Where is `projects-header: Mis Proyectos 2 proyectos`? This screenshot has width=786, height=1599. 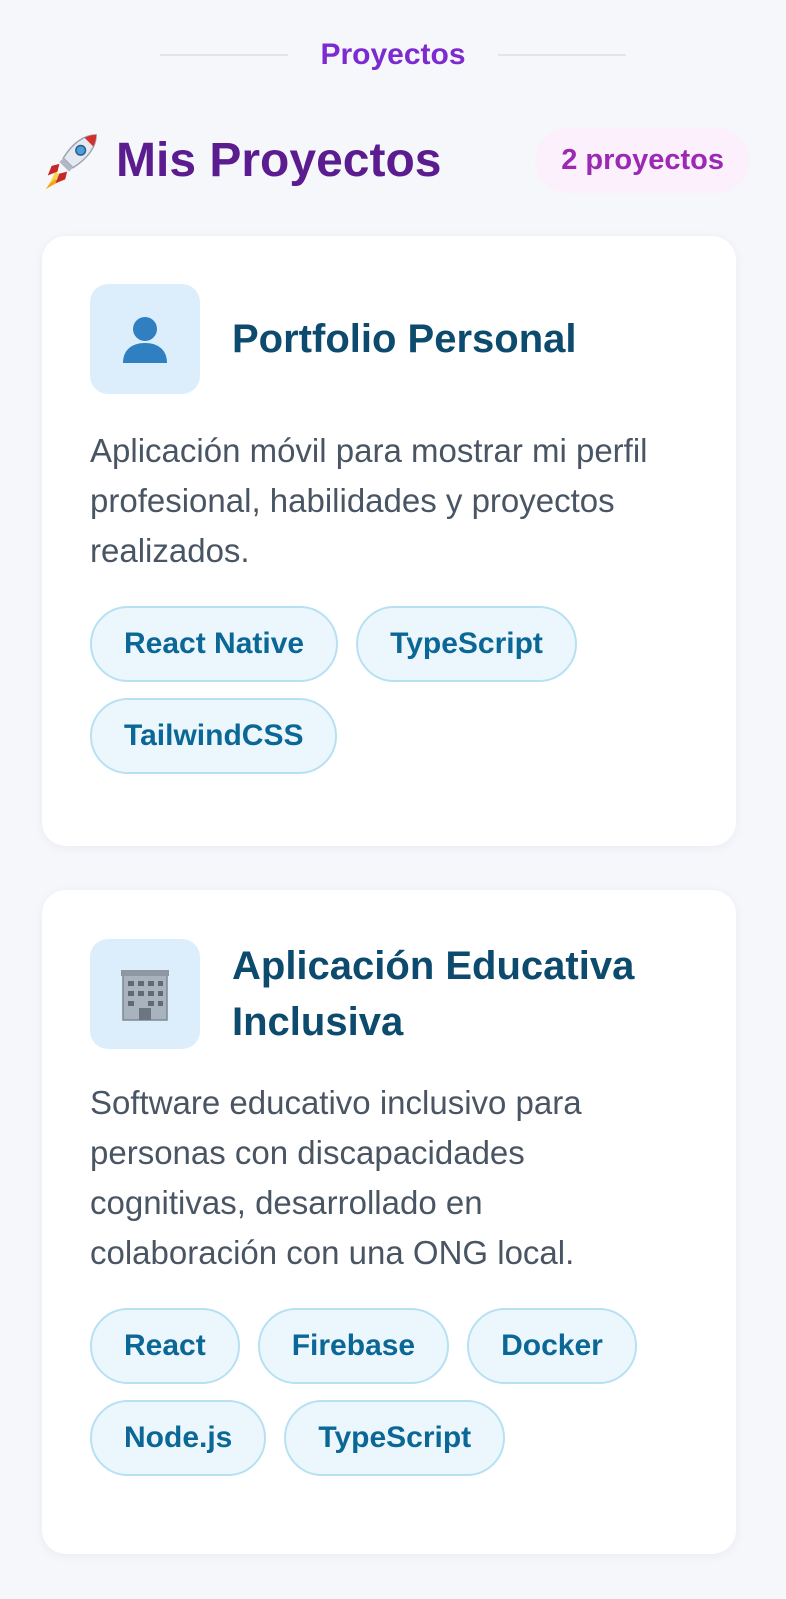
projects-header: Mis Proyectos 2 proyectos is located at coordinates (395, 160).